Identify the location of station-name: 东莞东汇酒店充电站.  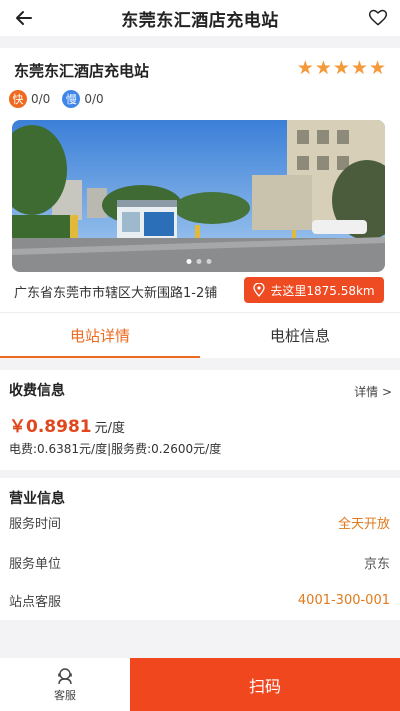
(82, 71).